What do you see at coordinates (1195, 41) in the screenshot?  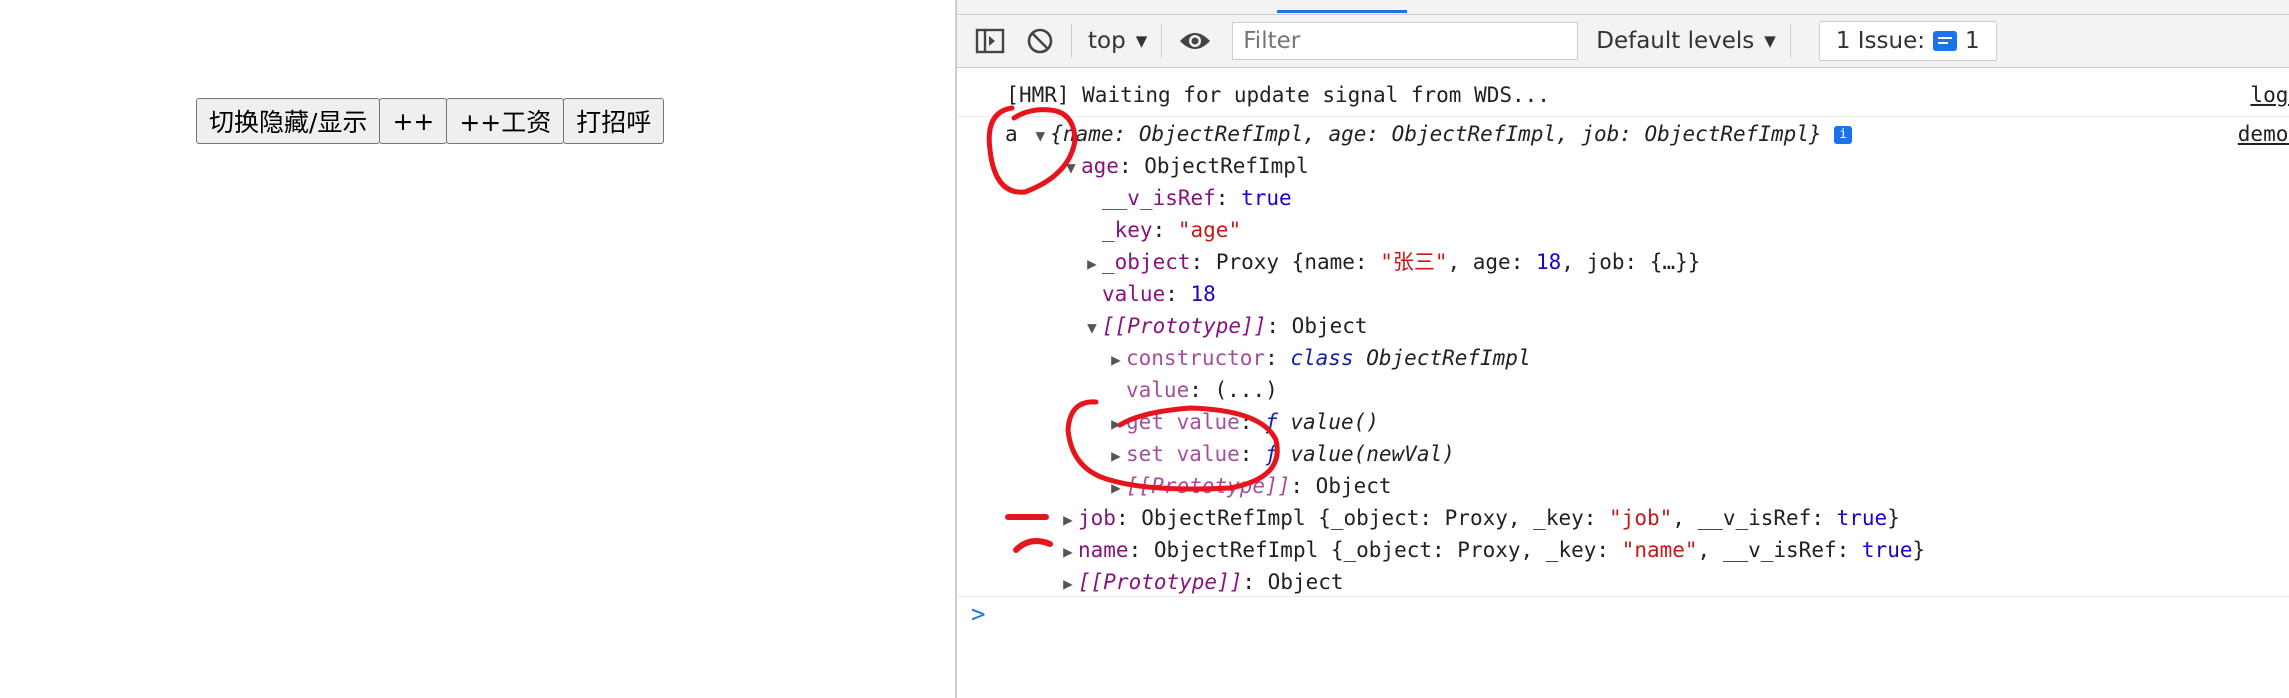 I see `eye-icon` at bounding box center [1195, 41].